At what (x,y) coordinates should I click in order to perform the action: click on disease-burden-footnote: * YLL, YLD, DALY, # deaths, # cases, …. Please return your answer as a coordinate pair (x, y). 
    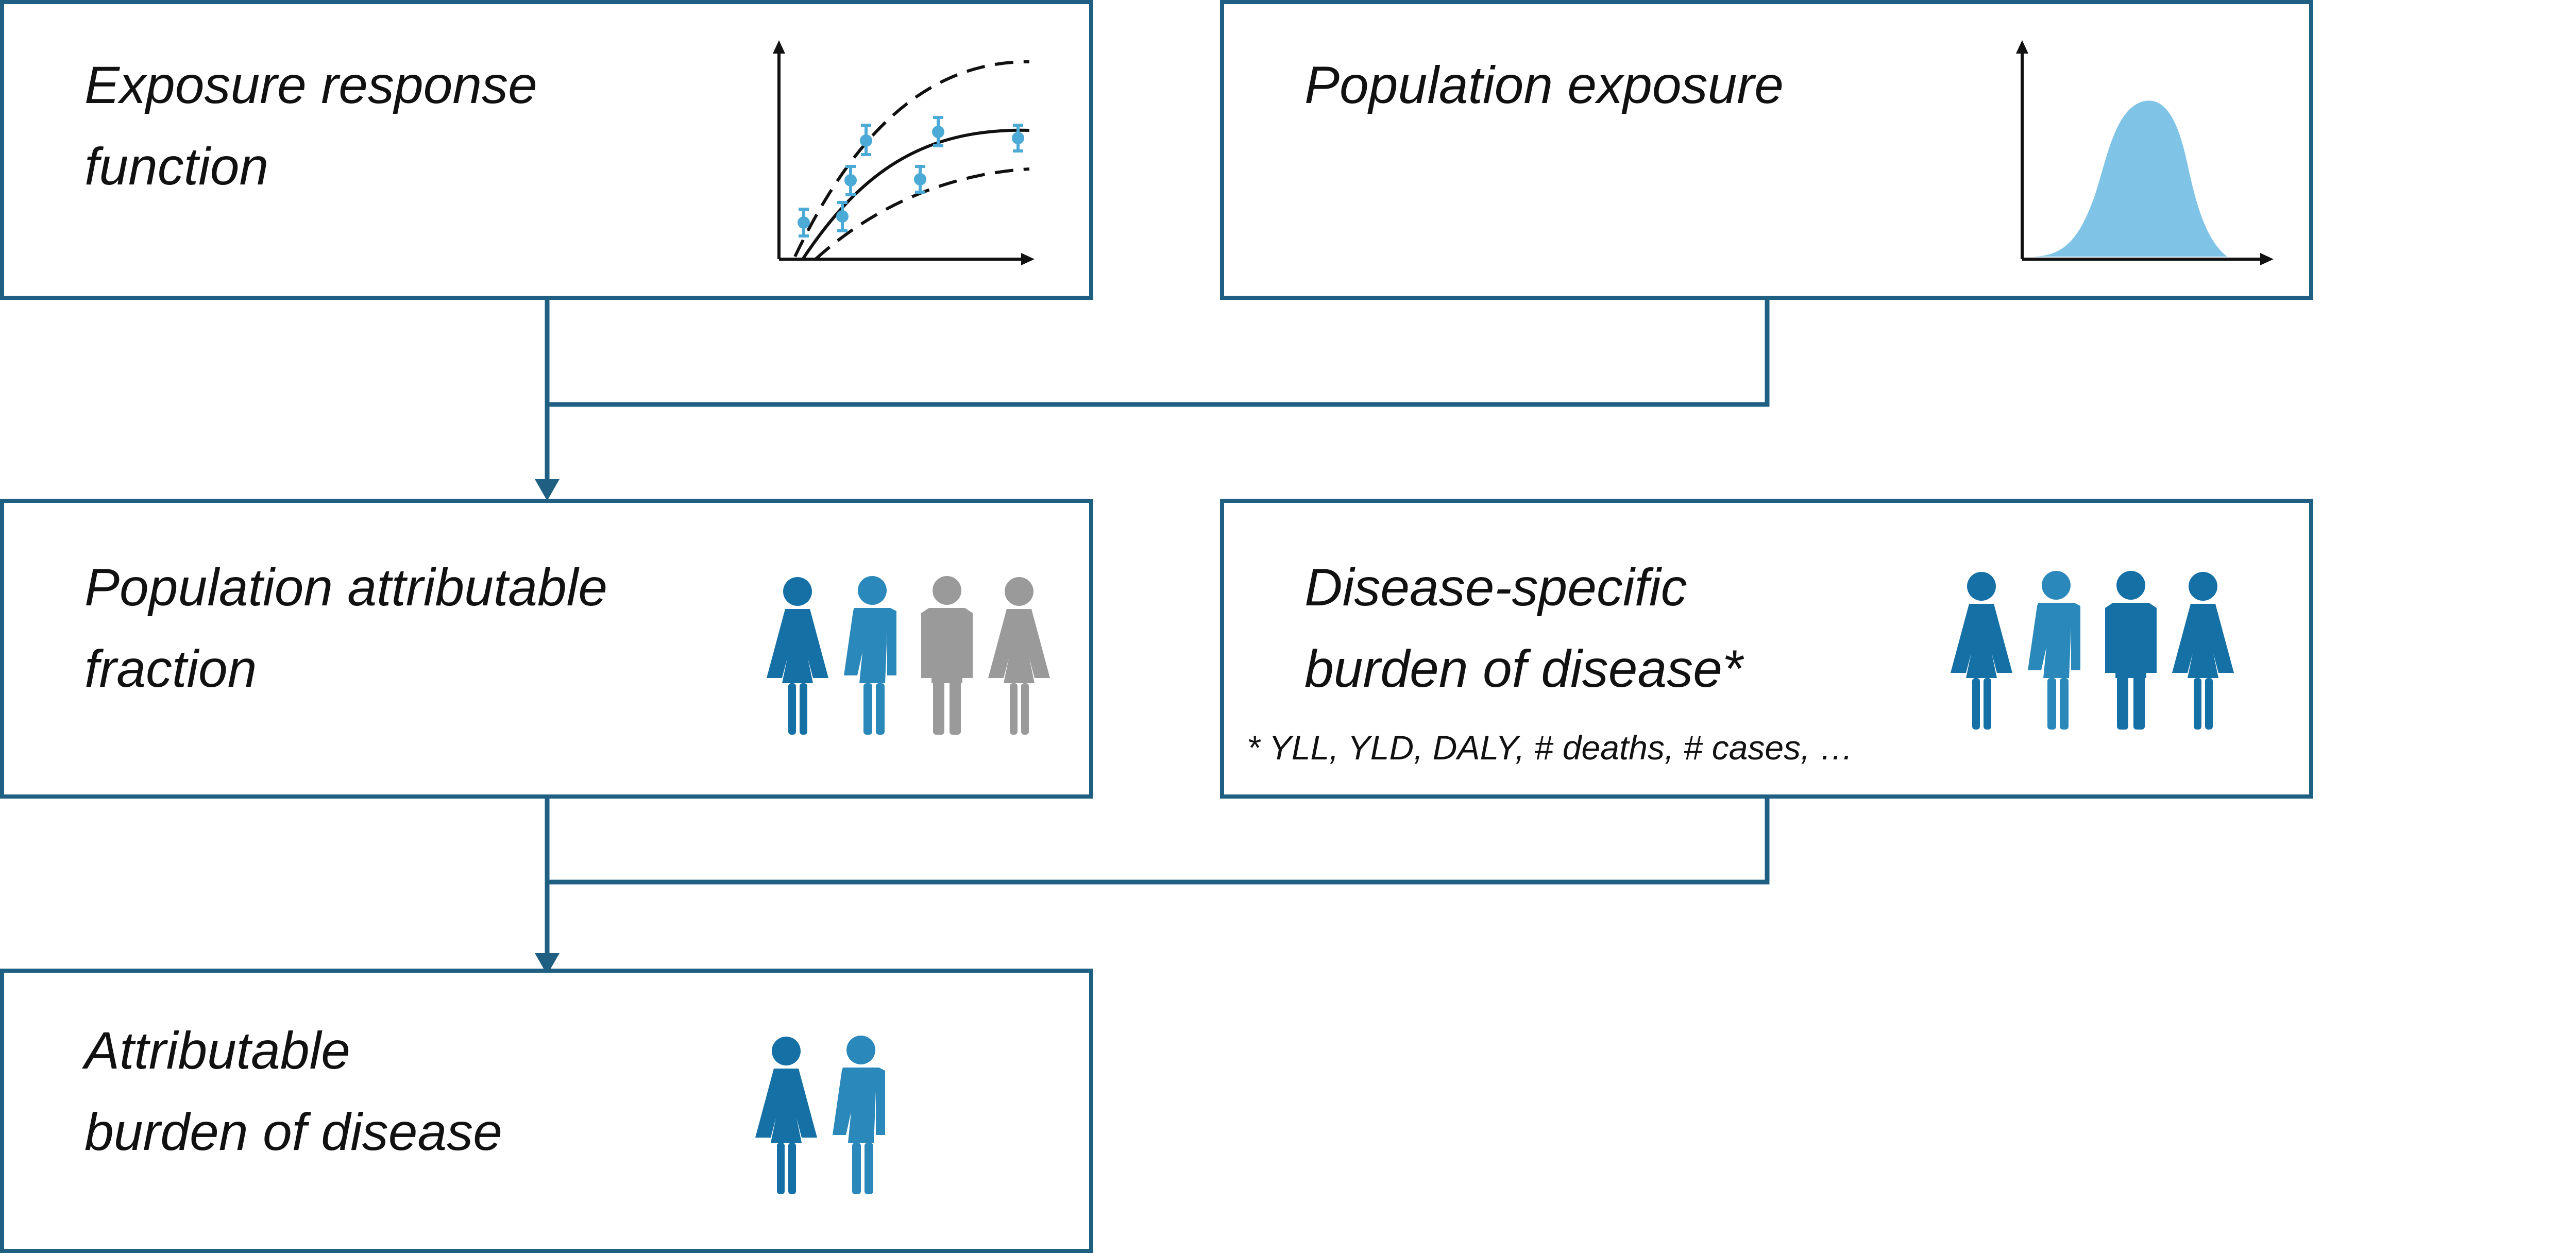
    Looking at the image, I should click on (1550, 748).